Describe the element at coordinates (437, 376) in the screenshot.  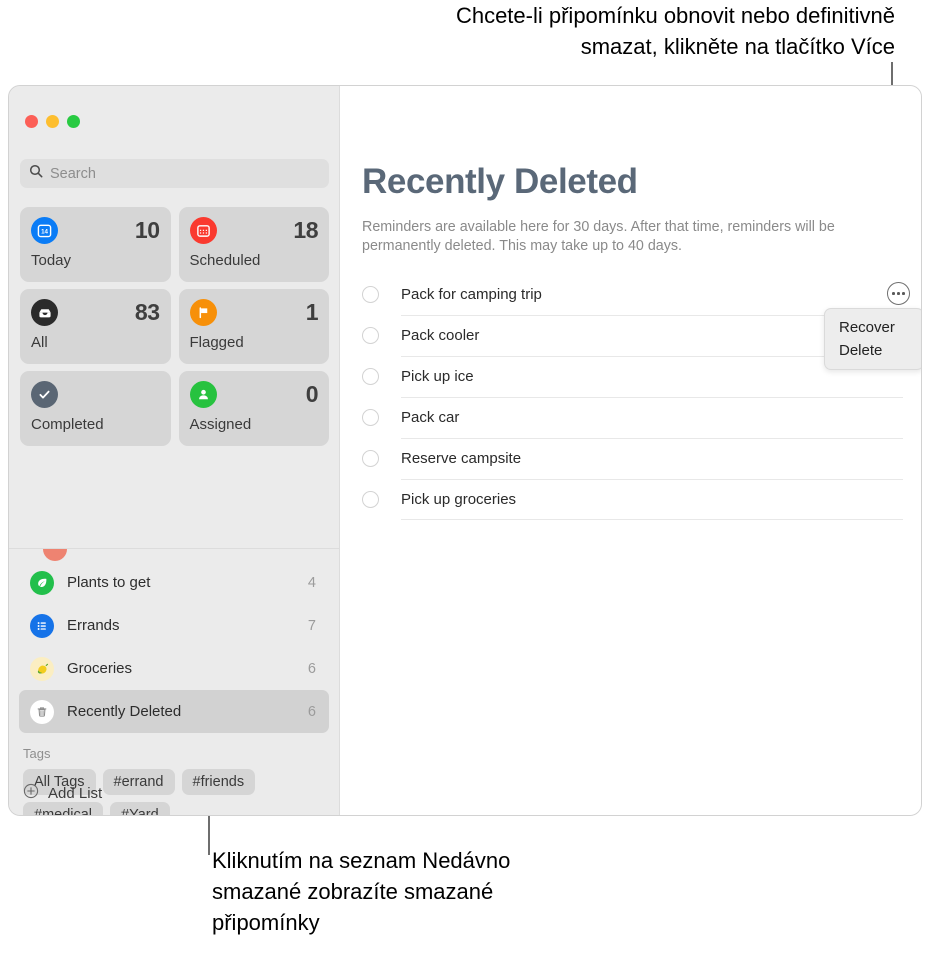
I see `reminder-title: Pick up ice` at that location.